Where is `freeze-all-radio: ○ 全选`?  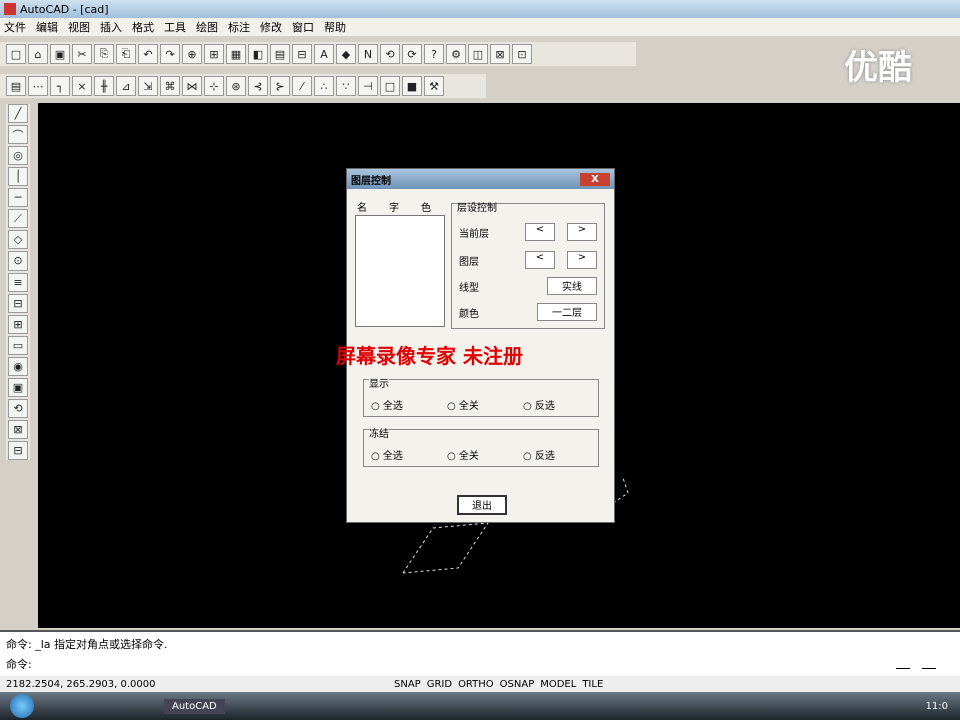 freeze-all-radio: ○ 全选 is located at coordinates (387, 454).